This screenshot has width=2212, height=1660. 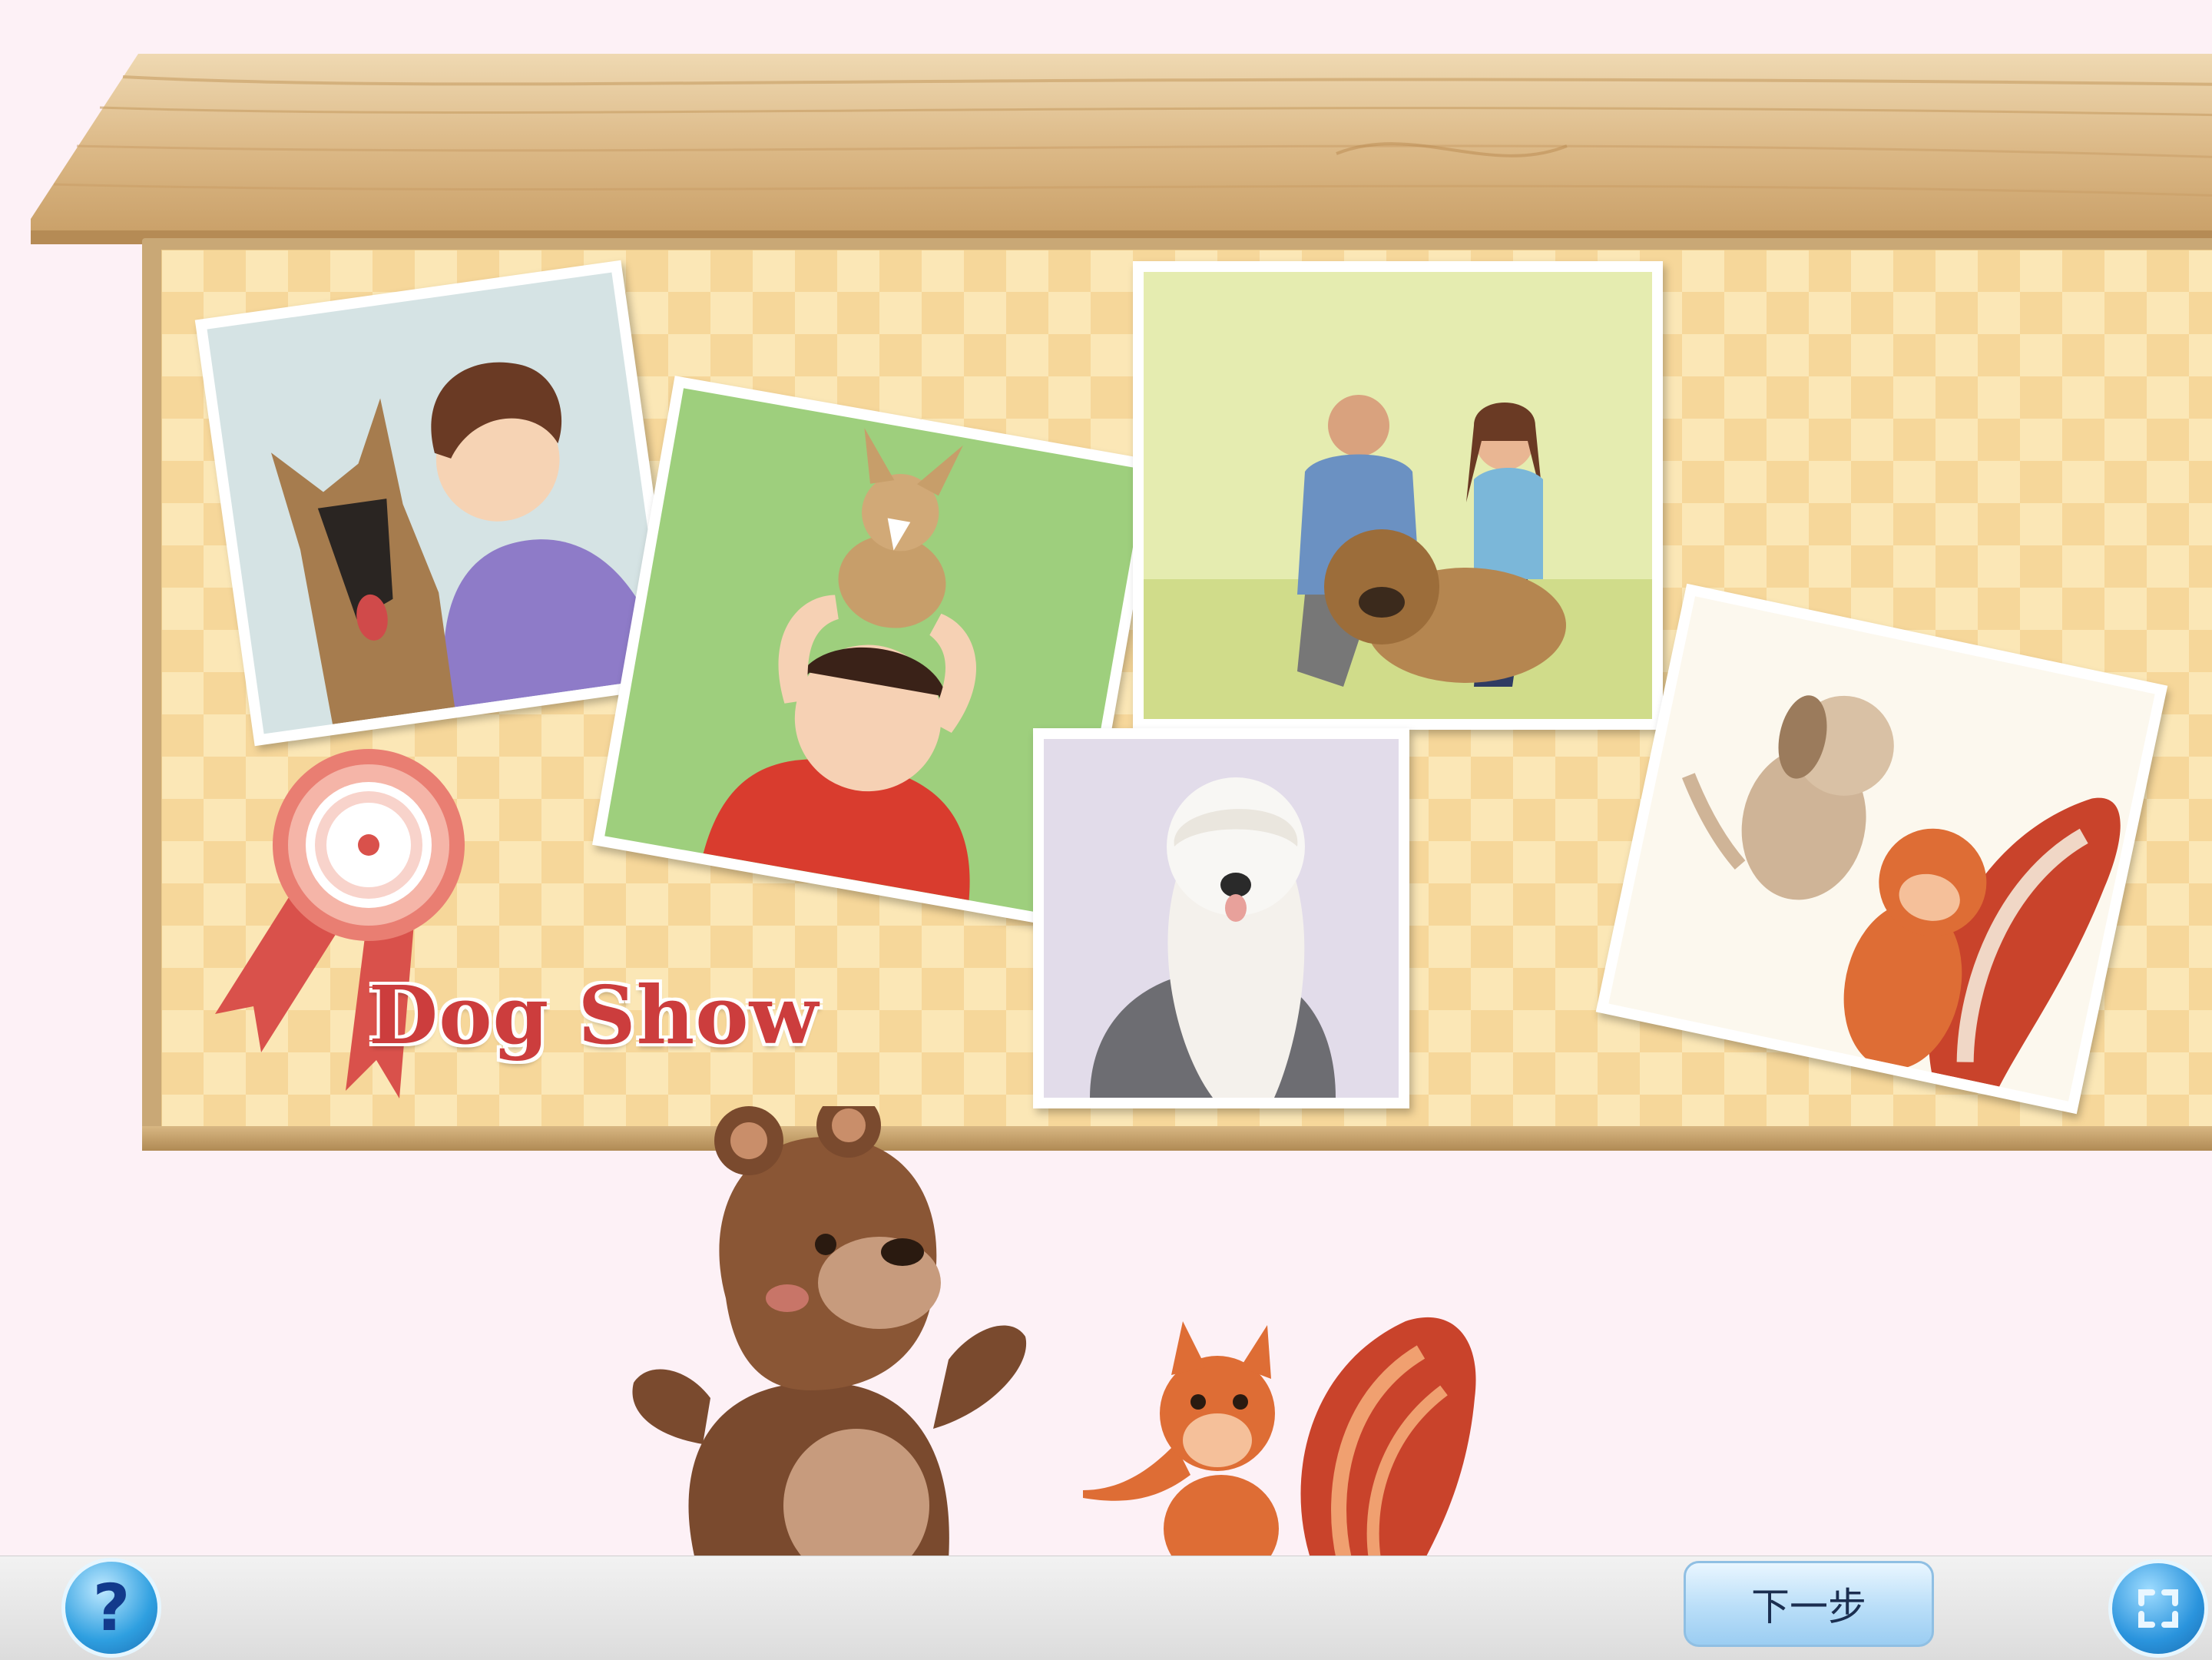 I want to click on fullscreen-button, so click(x=2158, y=1608).